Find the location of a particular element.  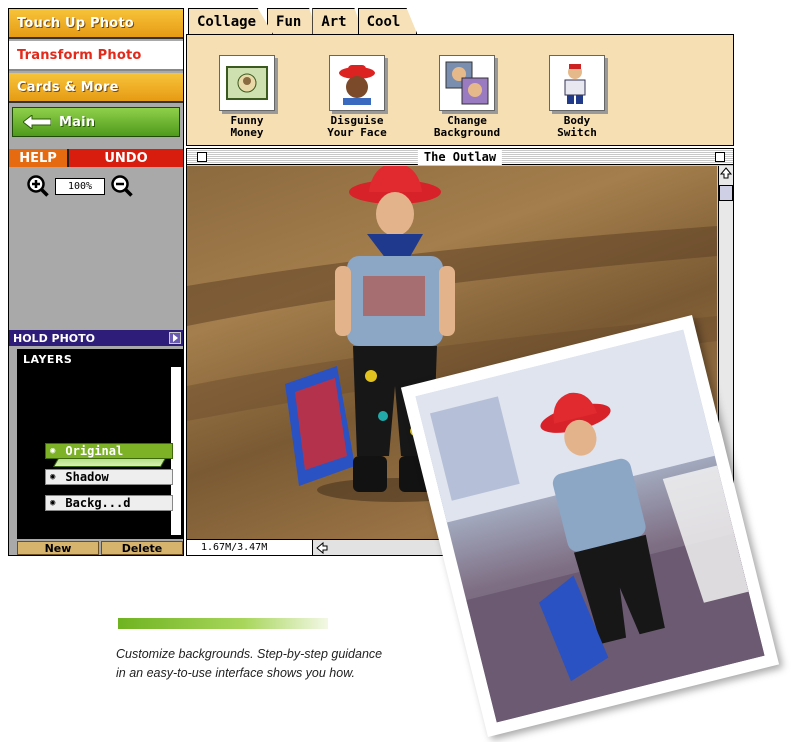

tab-collage: Collage is located at coordinates (231, 21).